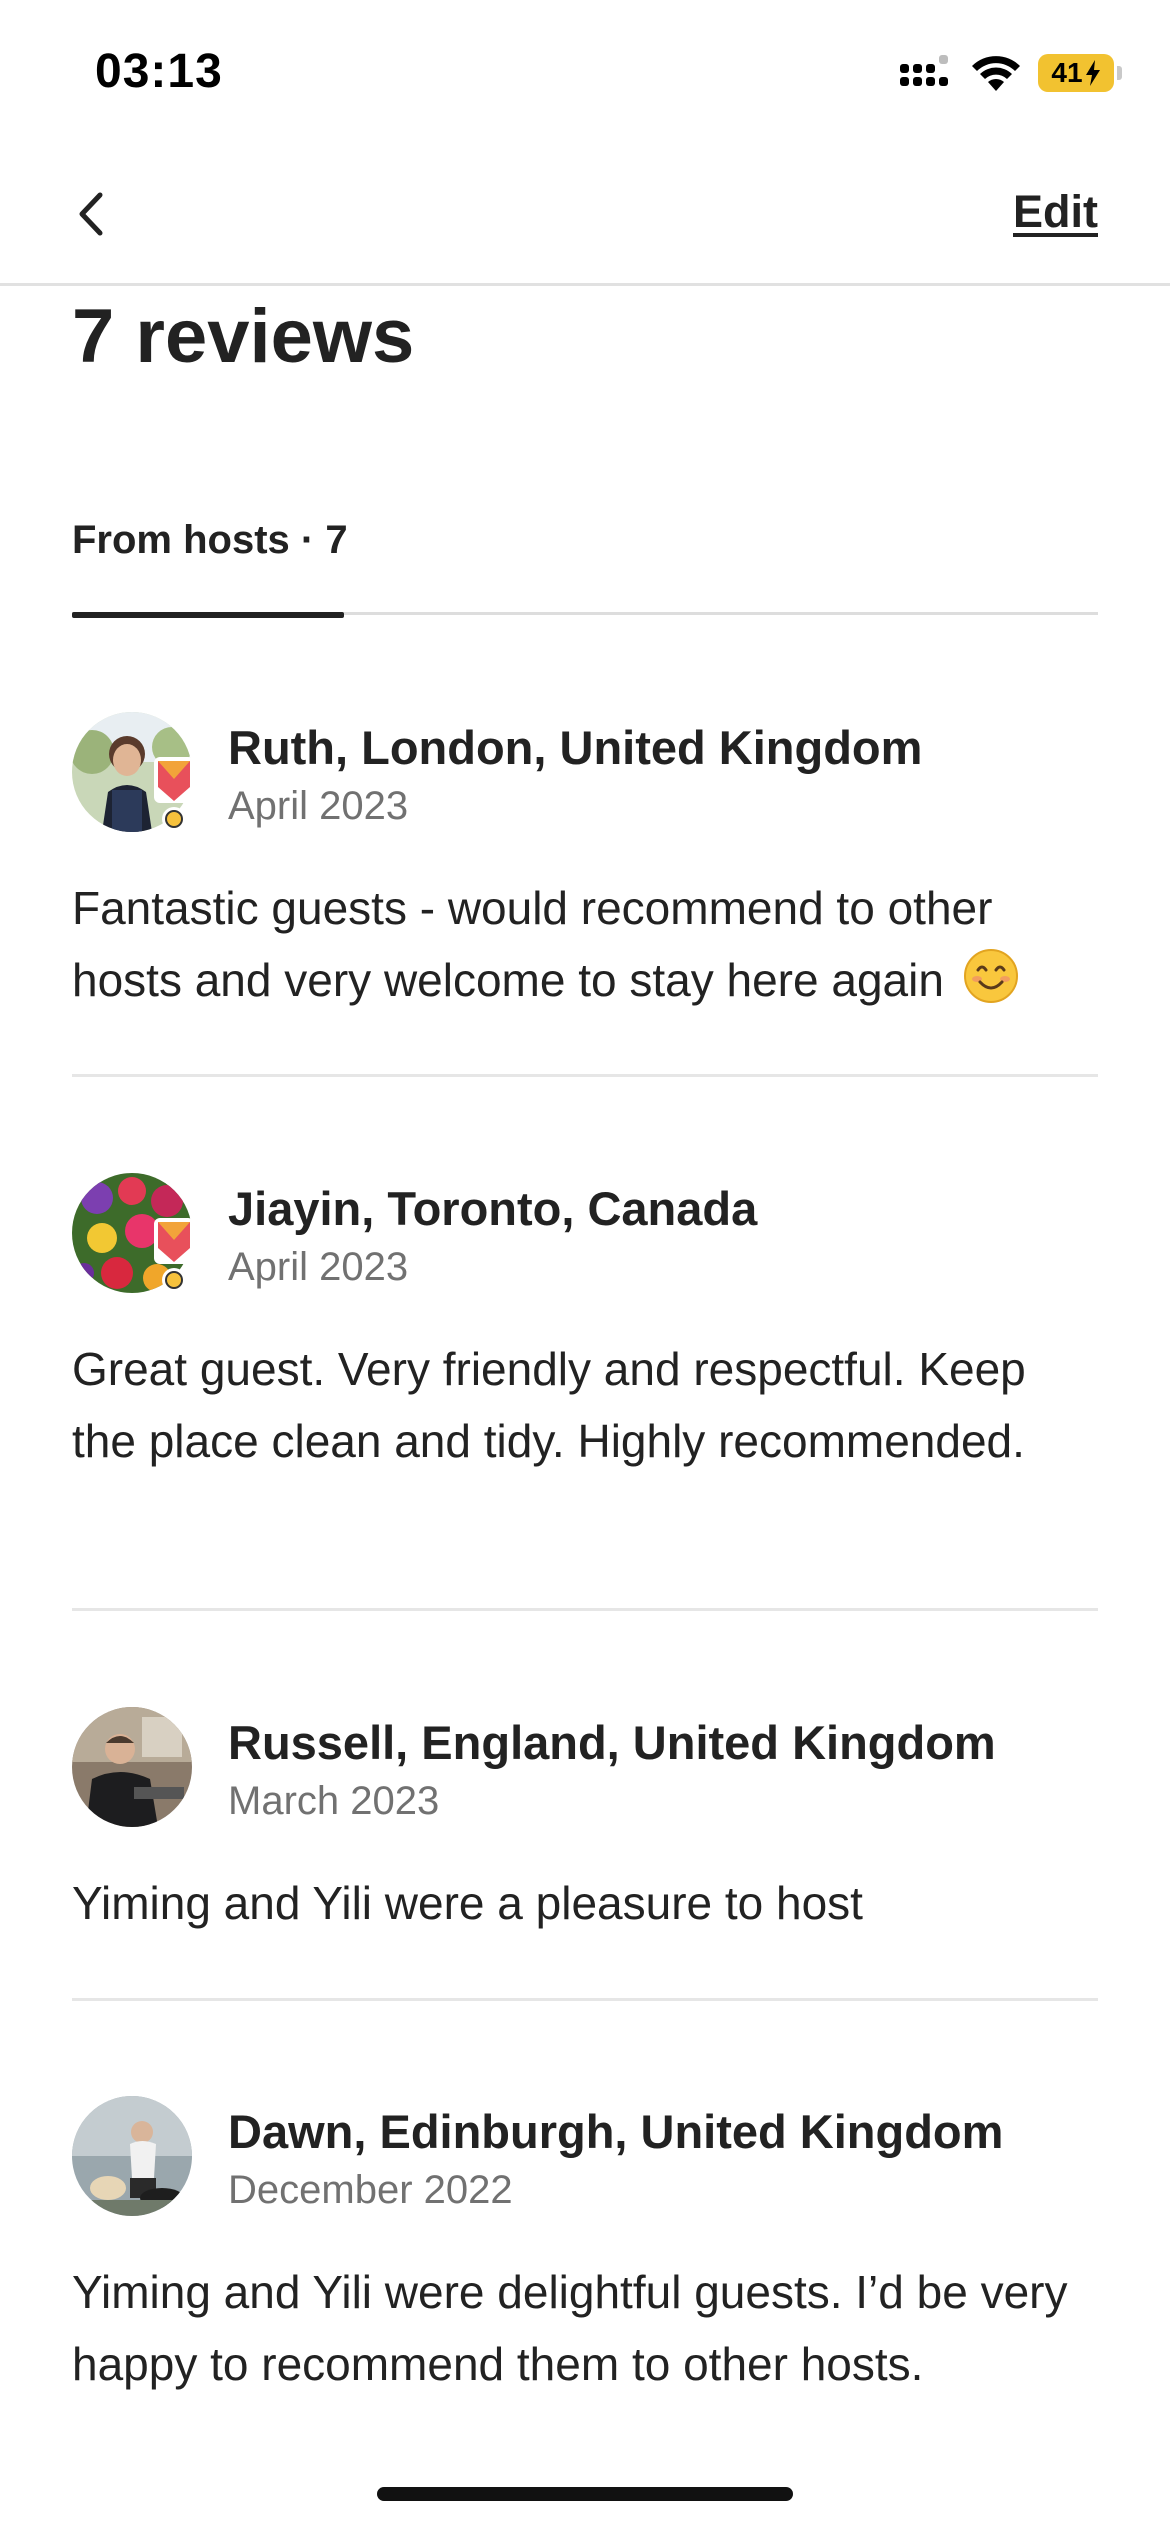 The width and height of the screenshot is (1170, 2532). Describe the element at coordinates (1092, 73) in the screenshot. I see `charging-bolt-icon` at that location.